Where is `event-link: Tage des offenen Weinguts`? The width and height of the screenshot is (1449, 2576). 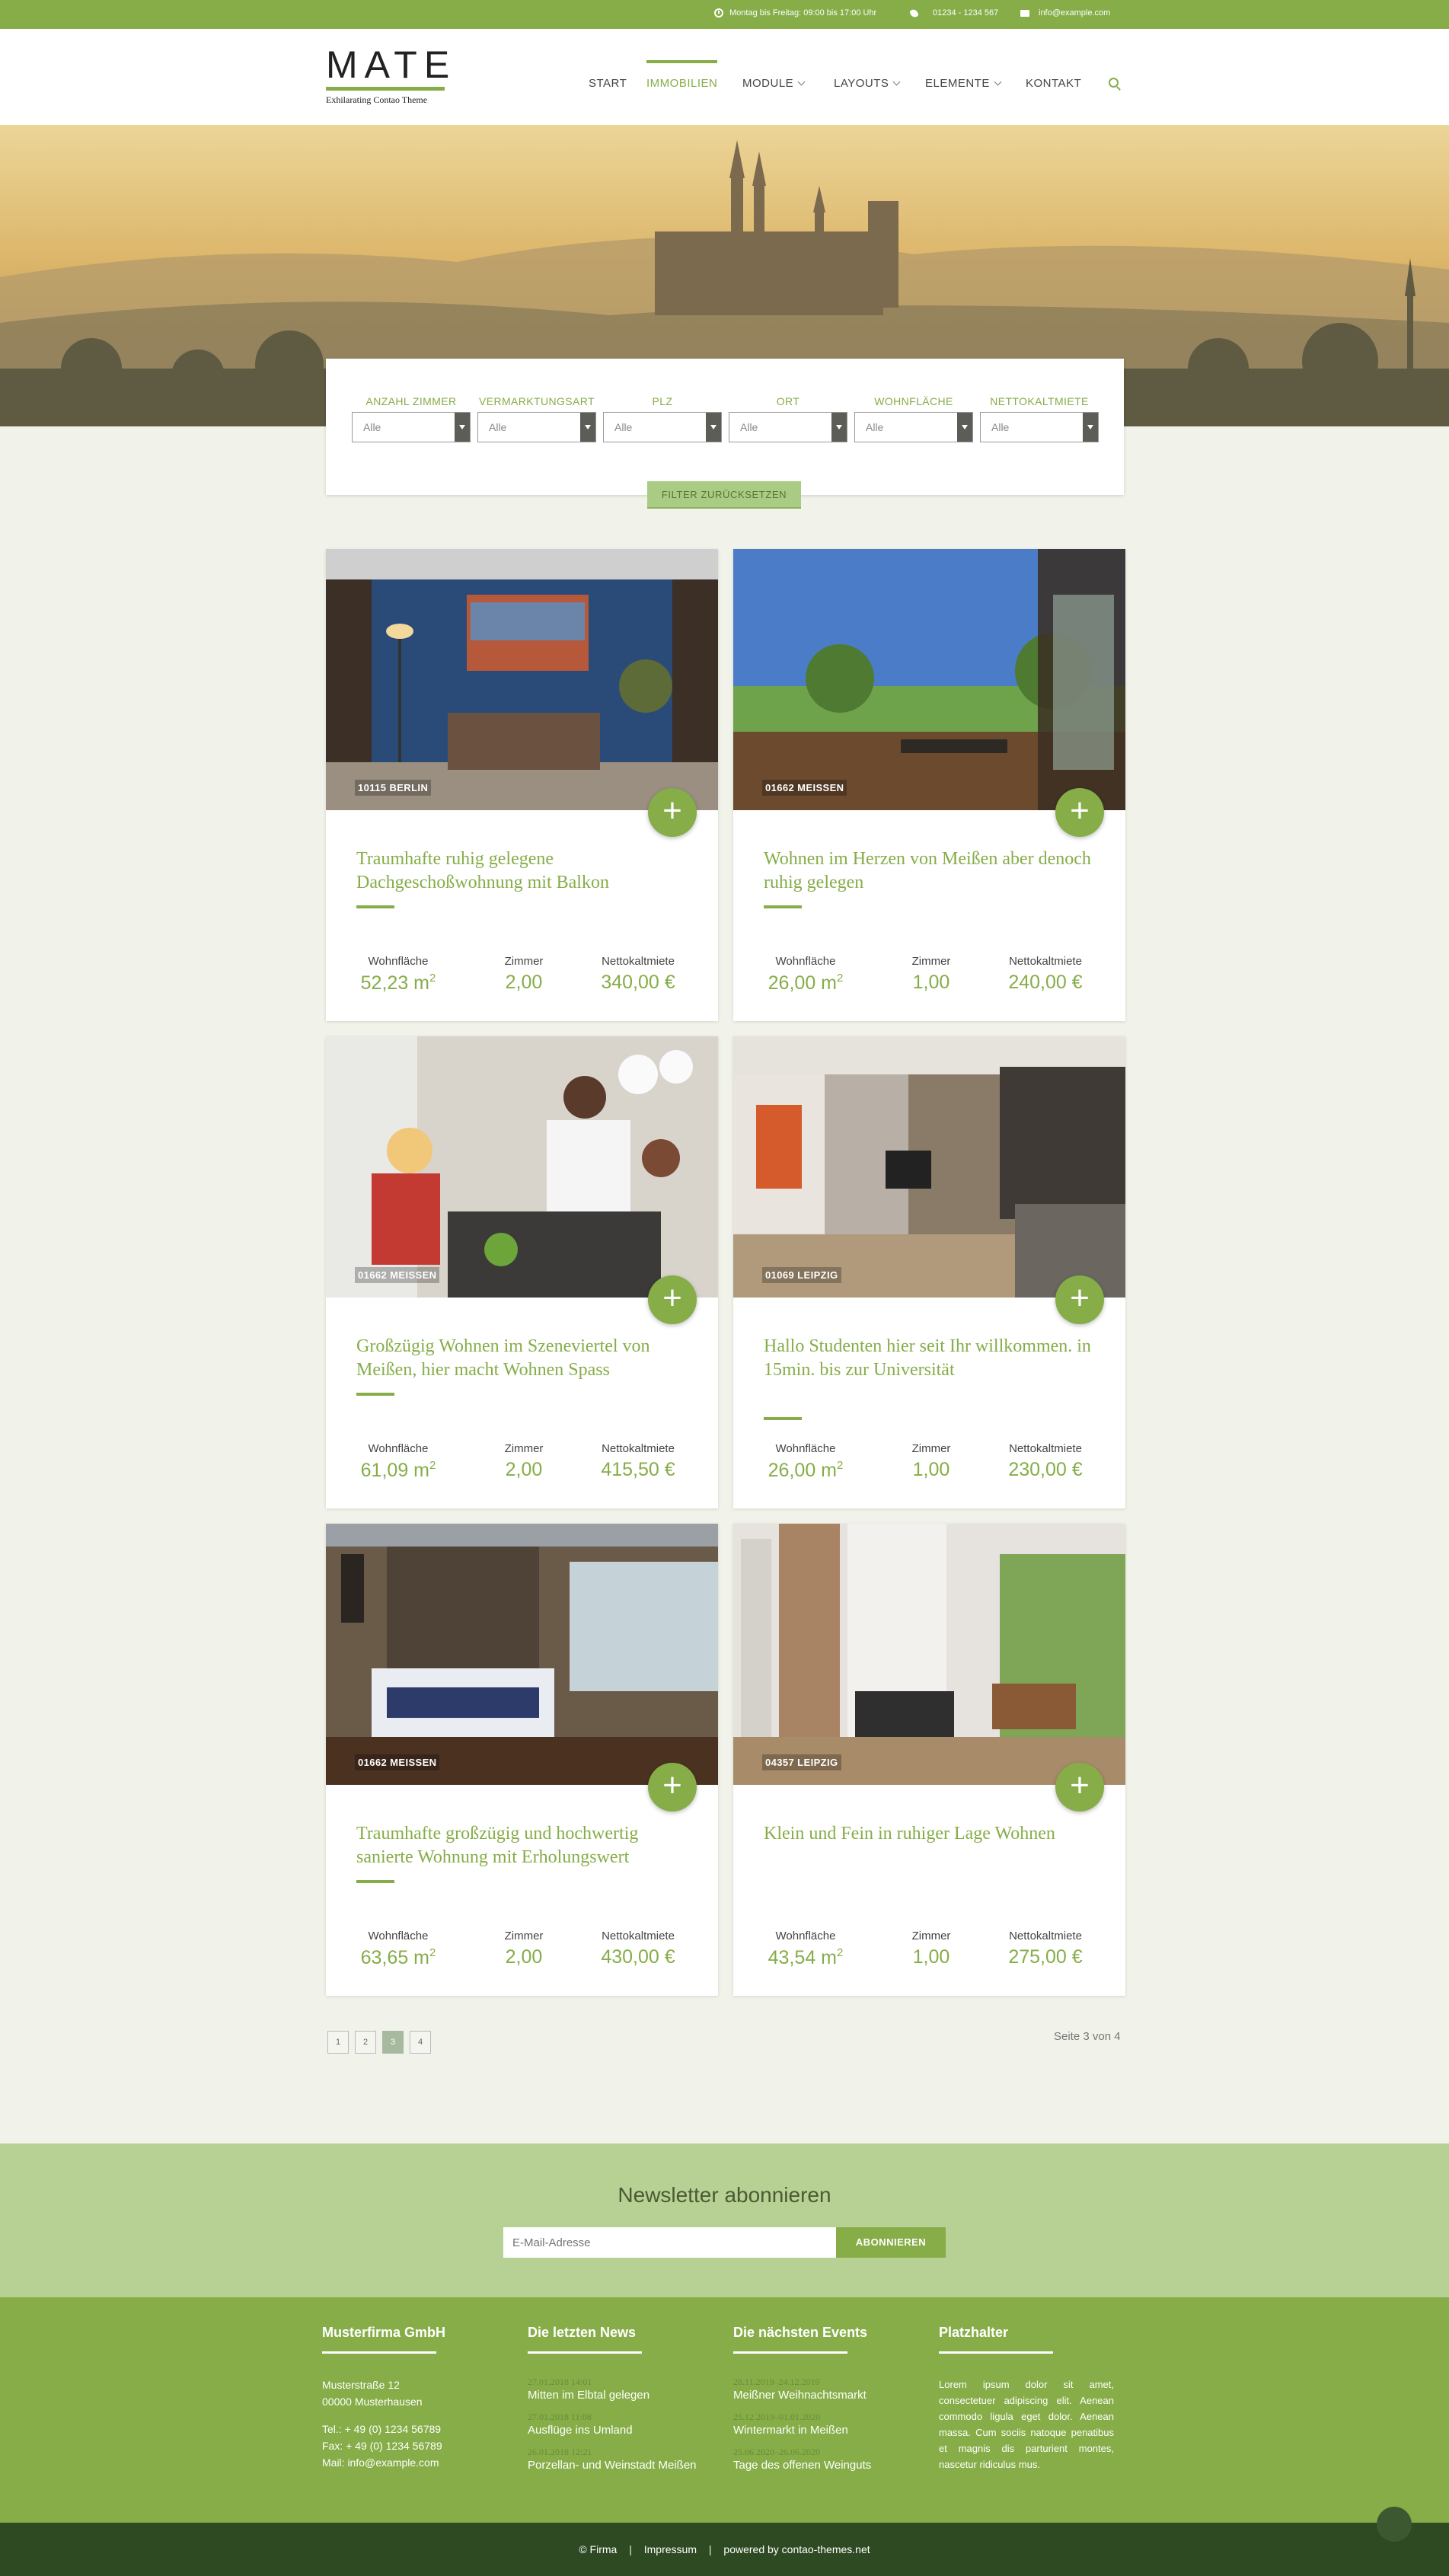 event-link: Tage des offenen Weinguts is located at coordinates (820, 2465).